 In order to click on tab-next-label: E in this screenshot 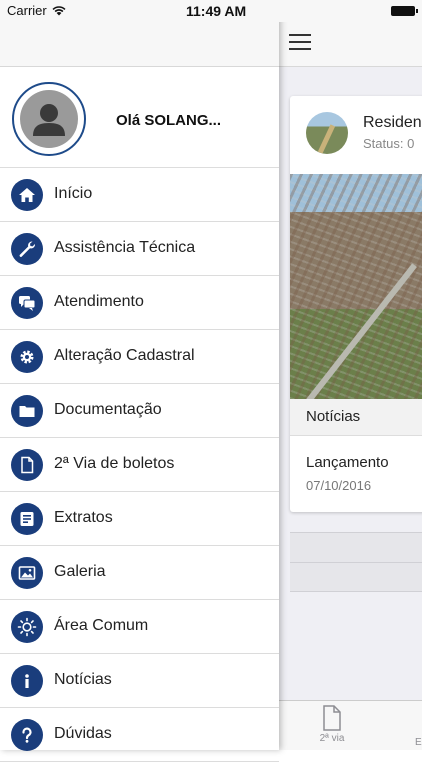, I will do `click(418, 742)`.